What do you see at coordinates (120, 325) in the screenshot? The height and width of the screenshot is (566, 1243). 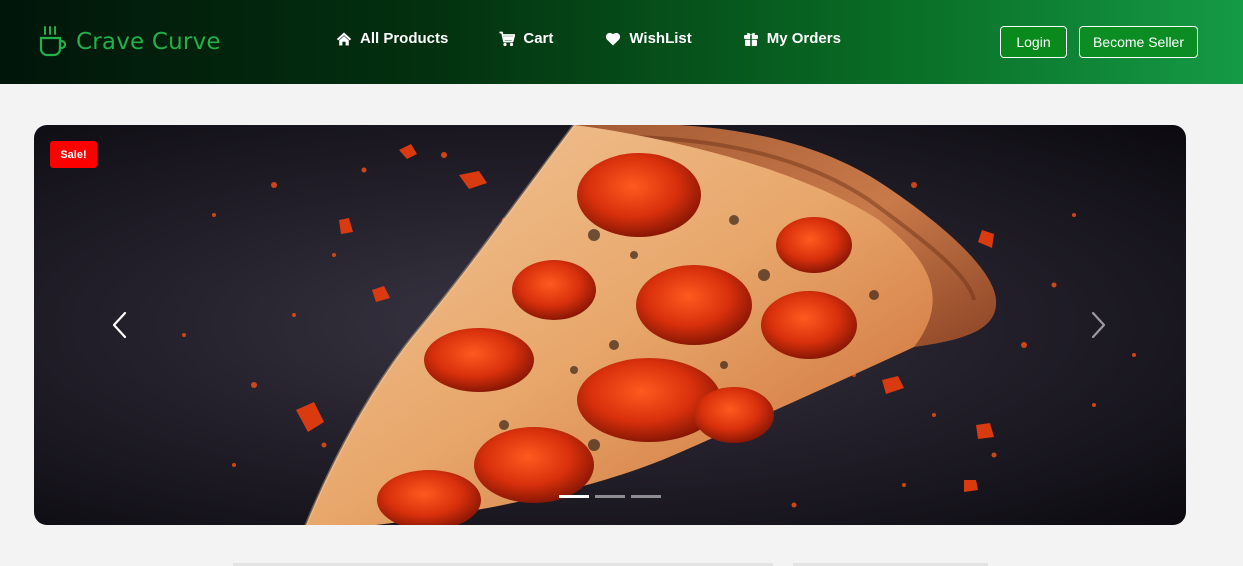 I see `chevron-left-icon` at bounding box center [120, 325].